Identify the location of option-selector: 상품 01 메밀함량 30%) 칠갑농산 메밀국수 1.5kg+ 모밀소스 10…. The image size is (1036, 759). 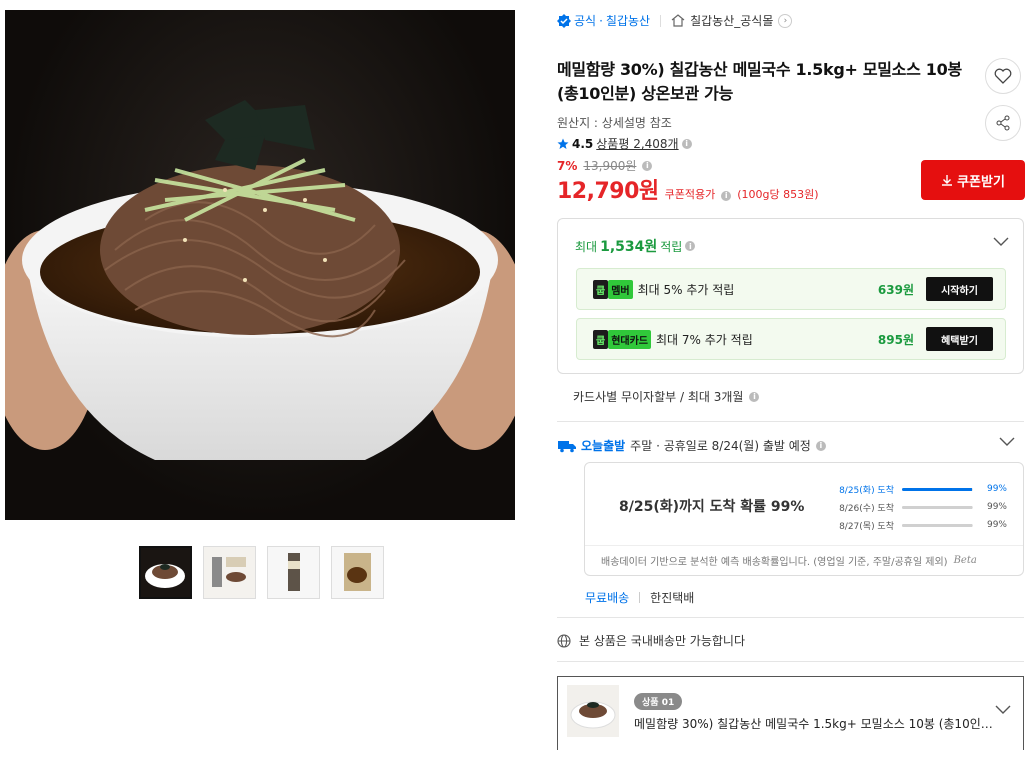
(790, 713).